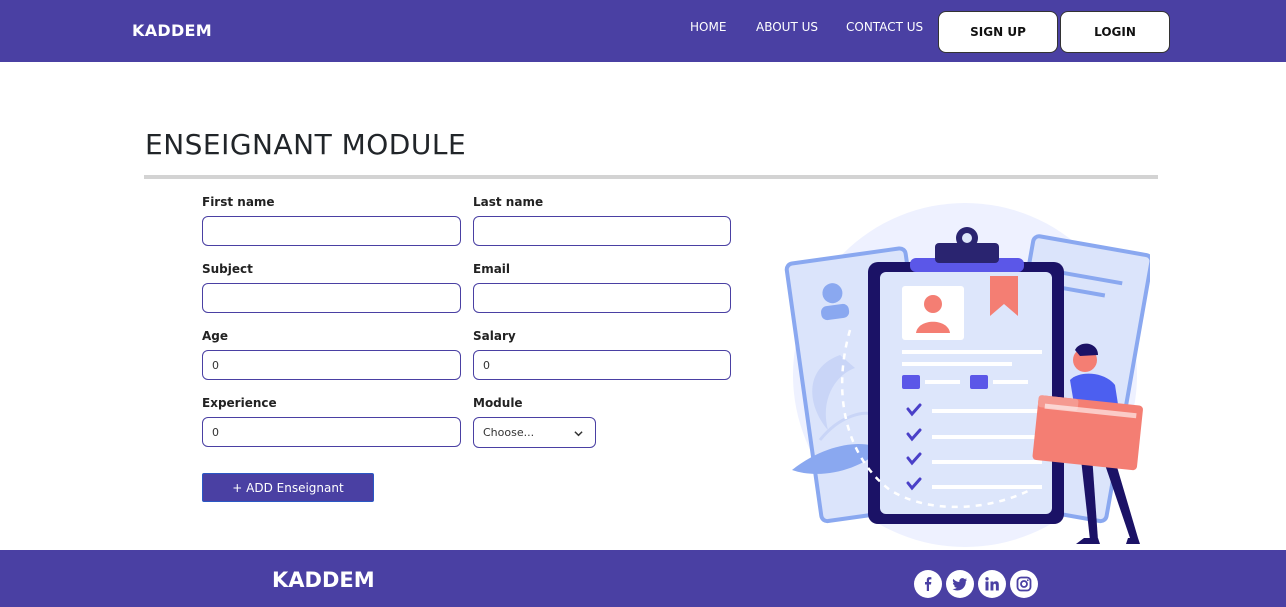 Image resolution: width=1286 pixels, height=607 pixels. I want to click on salary-label: Salary, so click(494, 336).